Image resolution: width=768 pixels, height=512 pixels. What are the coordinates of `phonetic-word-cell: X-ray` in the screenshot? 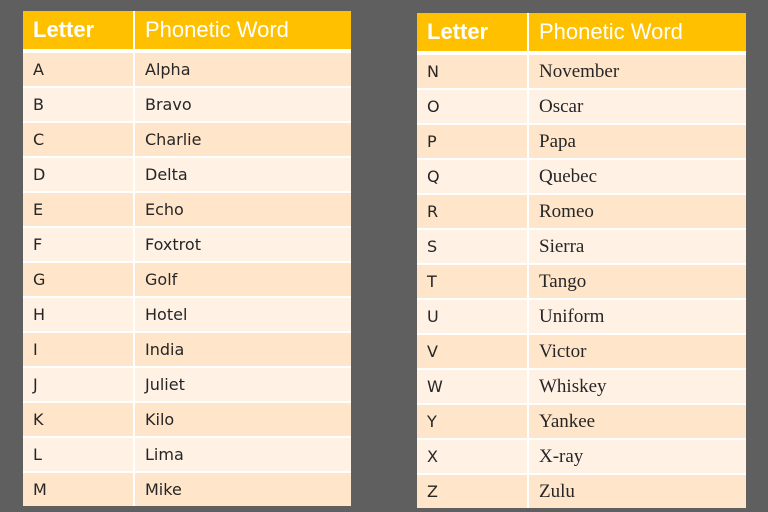 It's located at (637, 457).